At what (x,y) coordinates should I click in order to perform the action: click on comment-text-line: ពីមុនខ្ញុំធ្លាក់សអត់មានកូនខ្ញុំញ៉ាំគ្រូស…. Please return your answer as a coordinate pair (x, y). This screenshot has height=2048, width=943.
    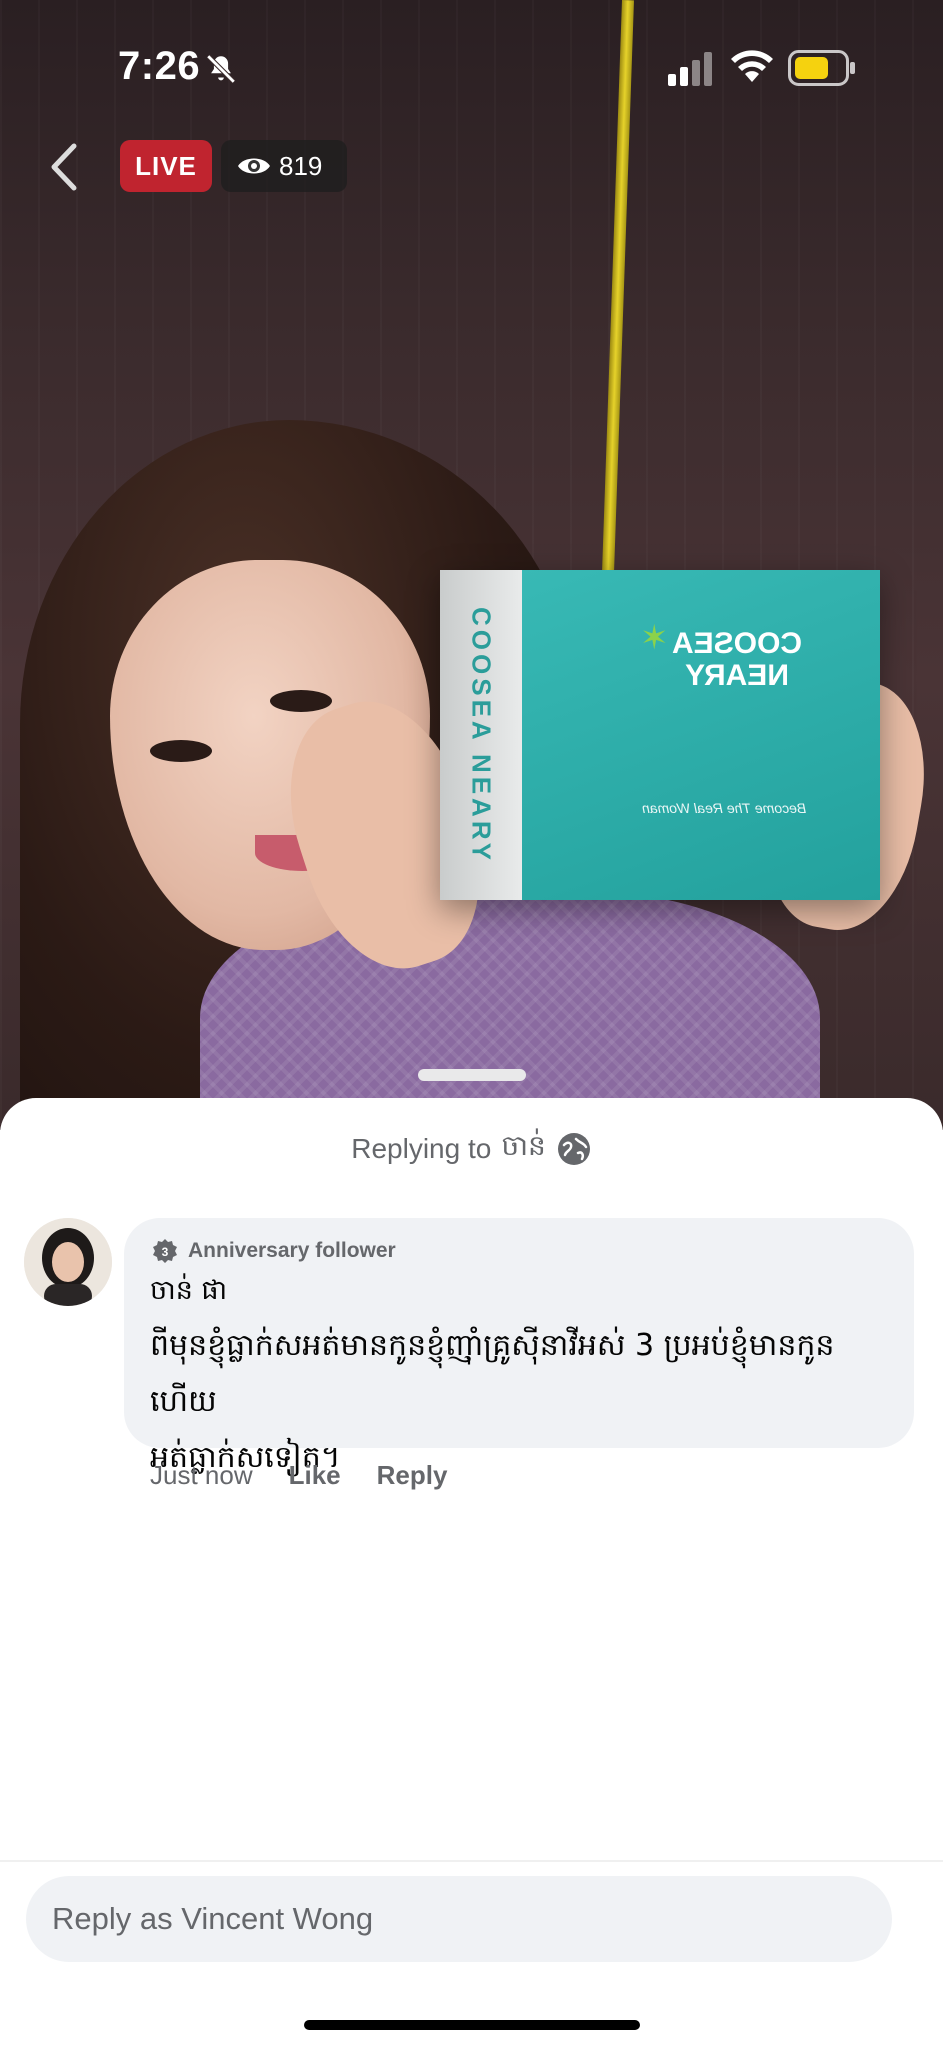
    Looking at the image, I should click on (492, 1373).